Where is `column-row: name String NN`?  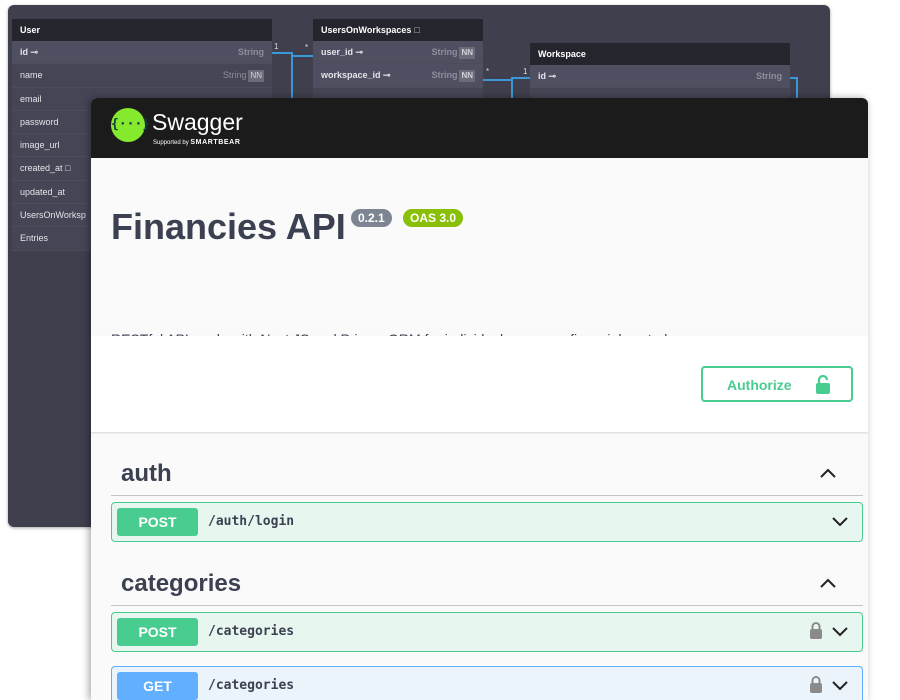 column-row: name String NN is located at coordinates (142, 76).